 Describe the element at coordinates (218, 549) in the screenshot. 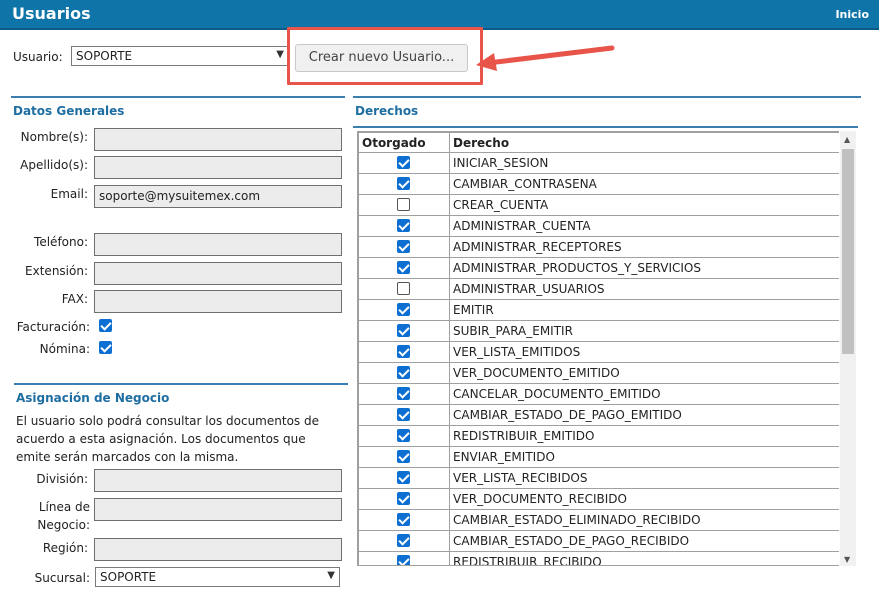

I see `region-input` at that location.